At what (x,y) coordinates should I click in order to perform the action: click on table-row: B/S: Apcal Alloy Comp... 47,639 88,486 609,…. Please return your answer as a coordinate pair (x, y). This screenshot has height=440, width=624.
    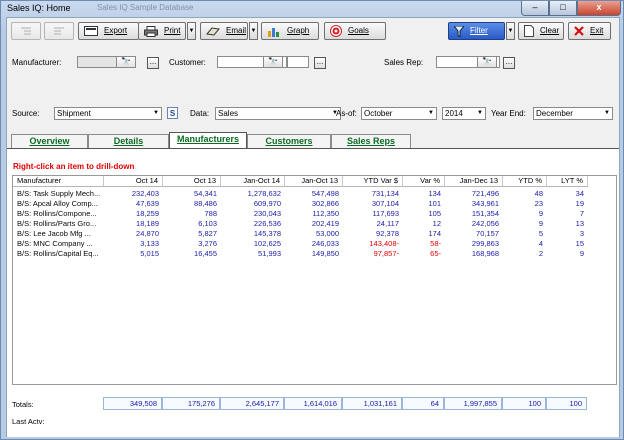
    Looking at the image, I should click on (314, 204).